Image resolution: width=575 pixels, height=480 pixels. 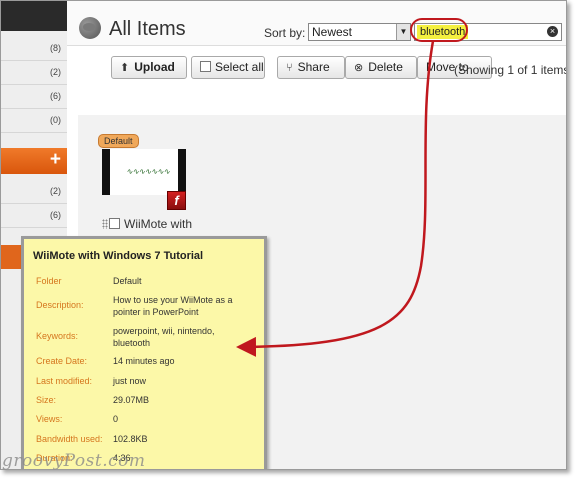 What do you see at coordinates (74, 461) in the screenshot?
I see `watermark-logo: groovyPost.com` at bounding box center [74, 461].